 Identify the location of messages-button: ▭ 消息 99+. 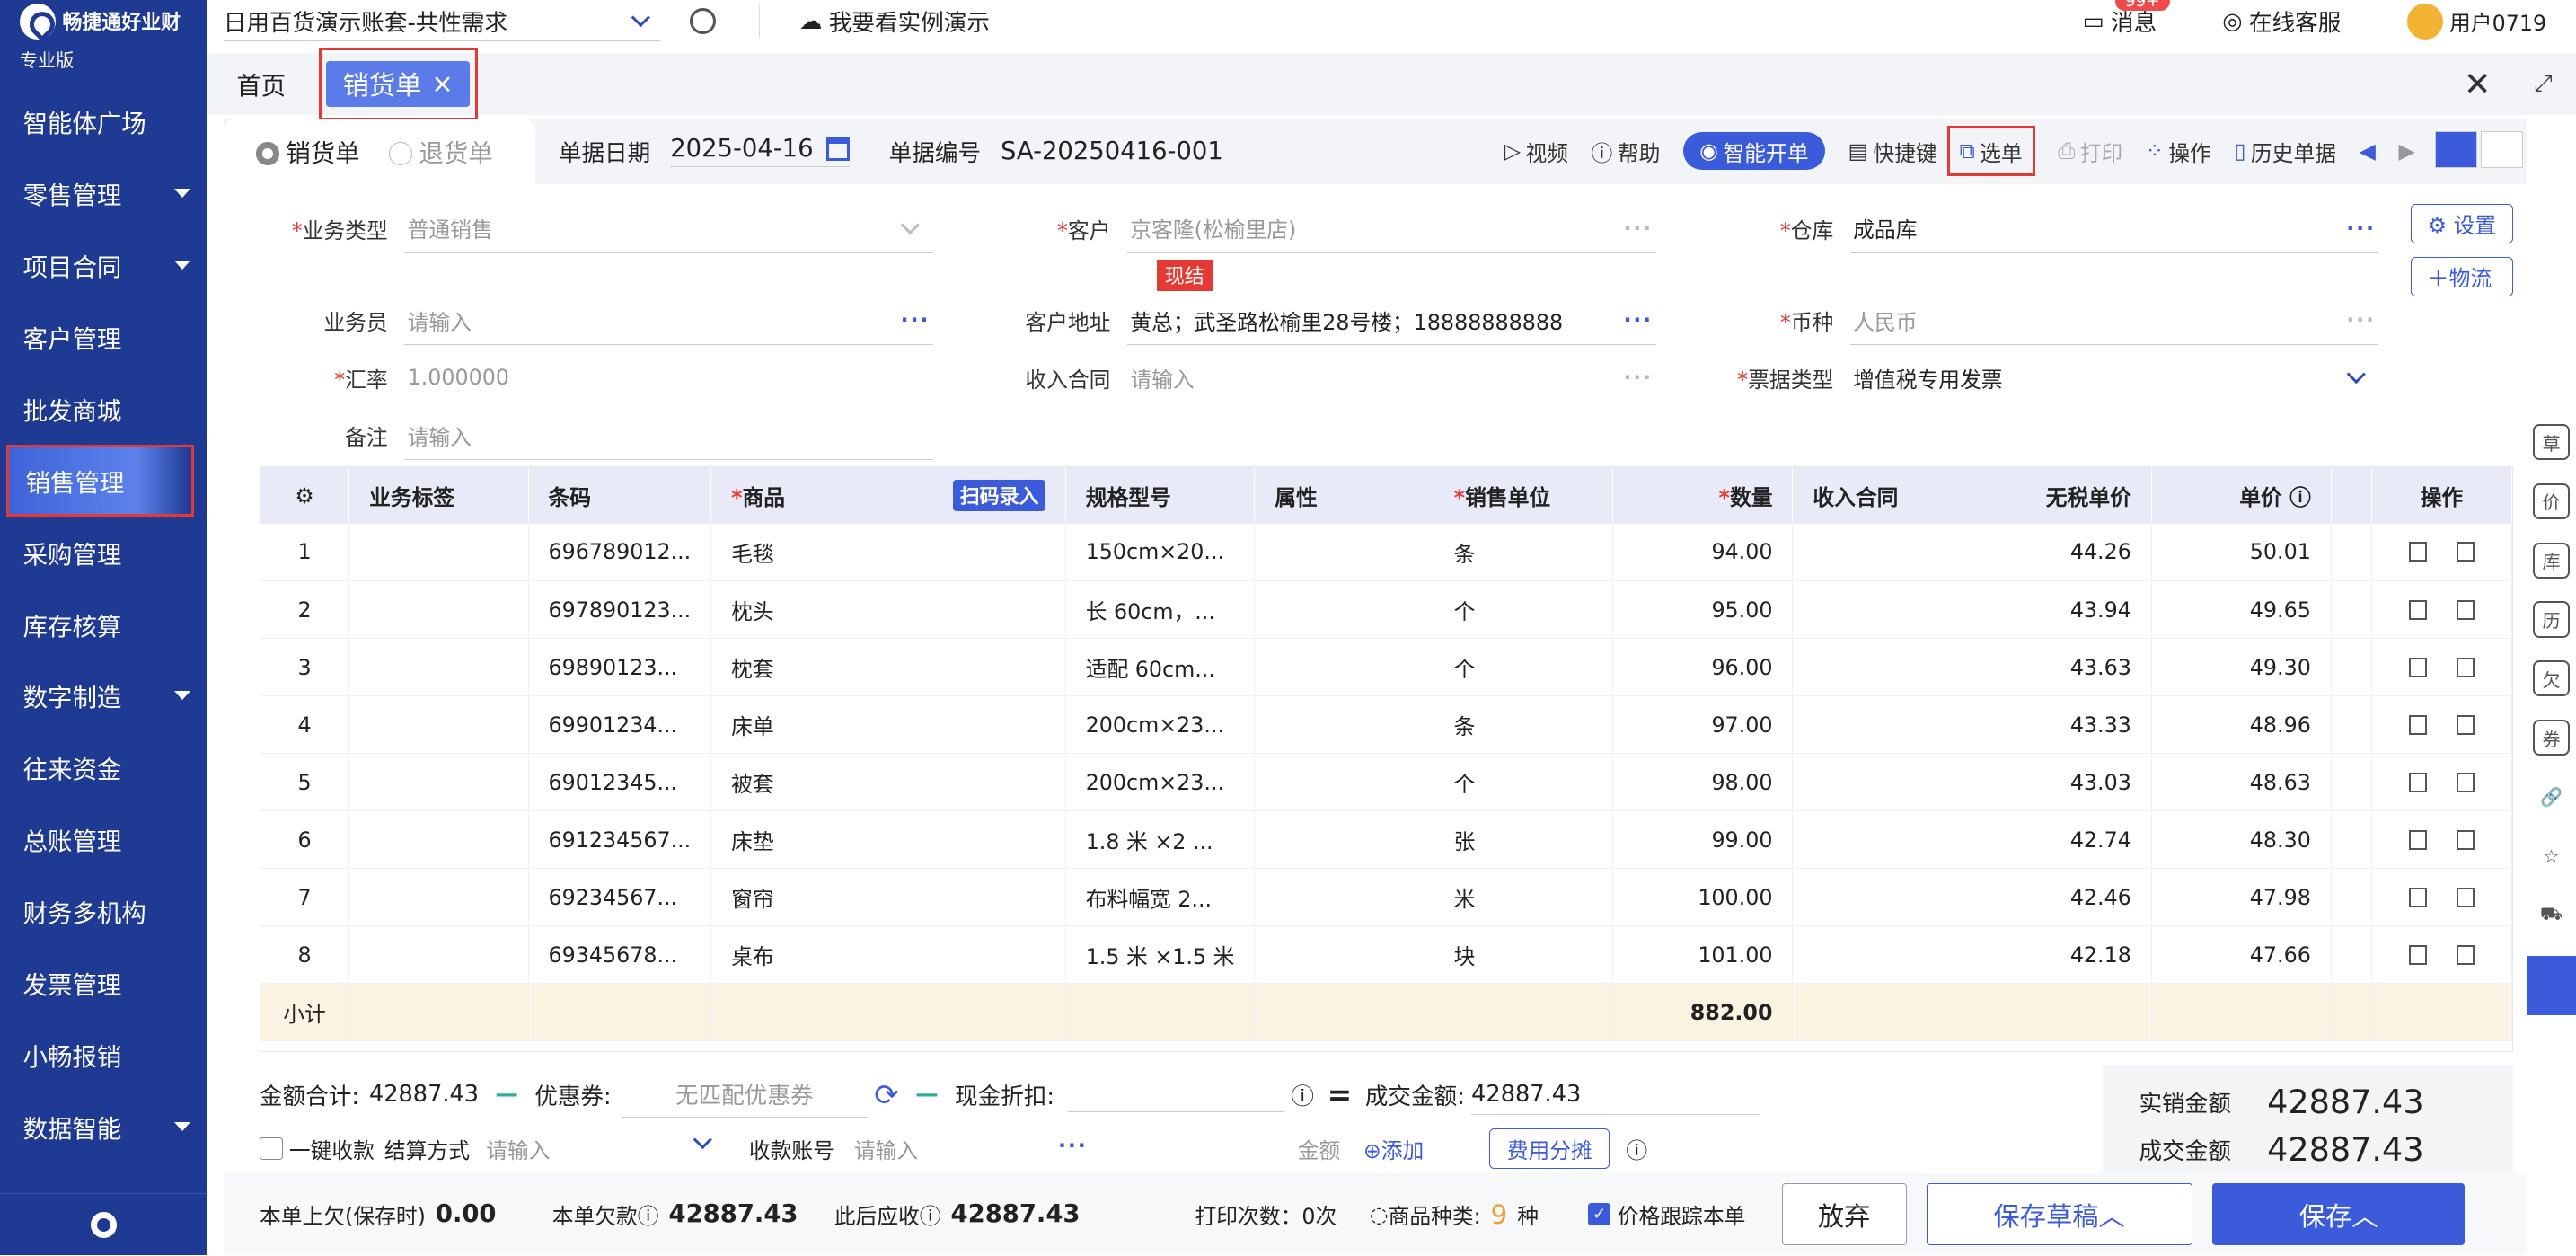
(2126, 19).